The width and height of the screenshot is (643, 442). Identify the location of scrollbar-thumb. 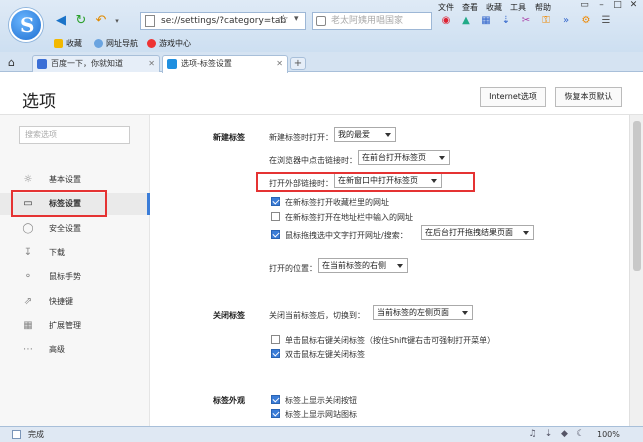
(637, 196).